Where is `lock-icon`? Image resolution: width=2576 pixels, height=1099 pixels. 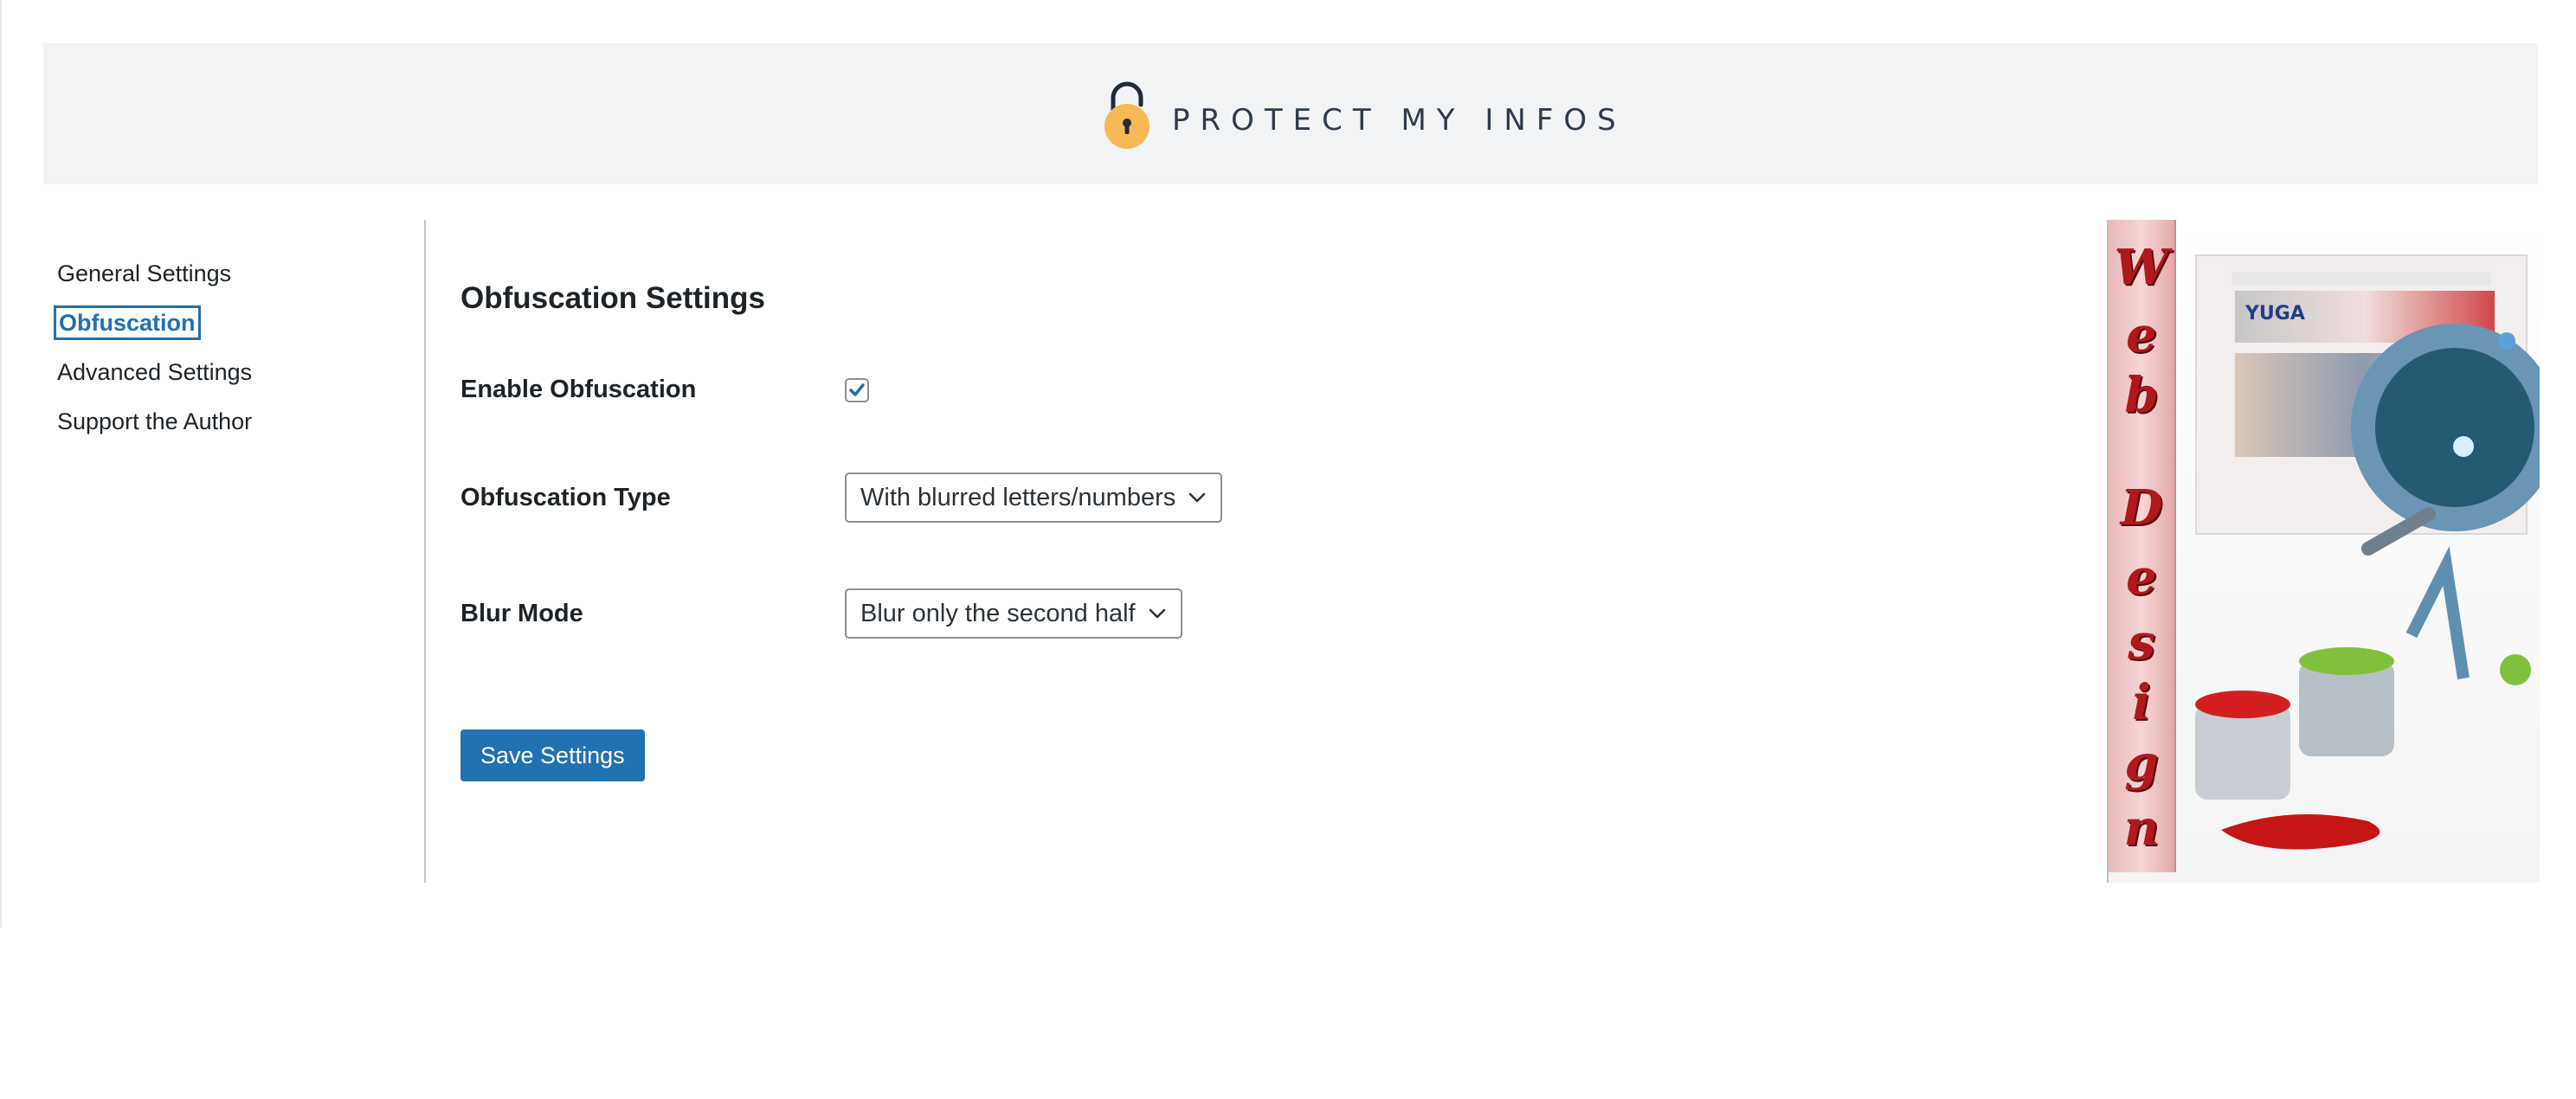
lock-icon is located at coordinates (1127, 114).